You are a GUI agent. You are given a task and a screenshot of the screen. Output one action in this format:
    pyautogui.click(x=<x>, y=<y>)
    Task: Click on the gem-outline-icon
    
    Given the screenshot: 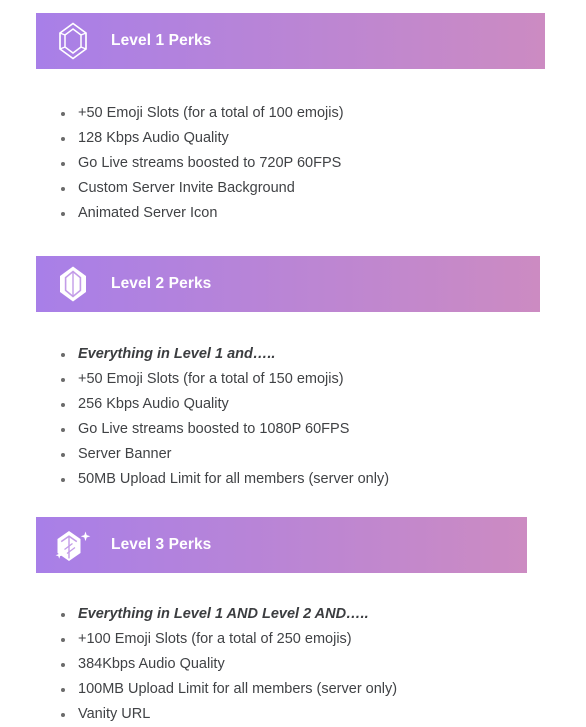 What is the action you would take?
    pyautogui.click(x=73, y=41)
    